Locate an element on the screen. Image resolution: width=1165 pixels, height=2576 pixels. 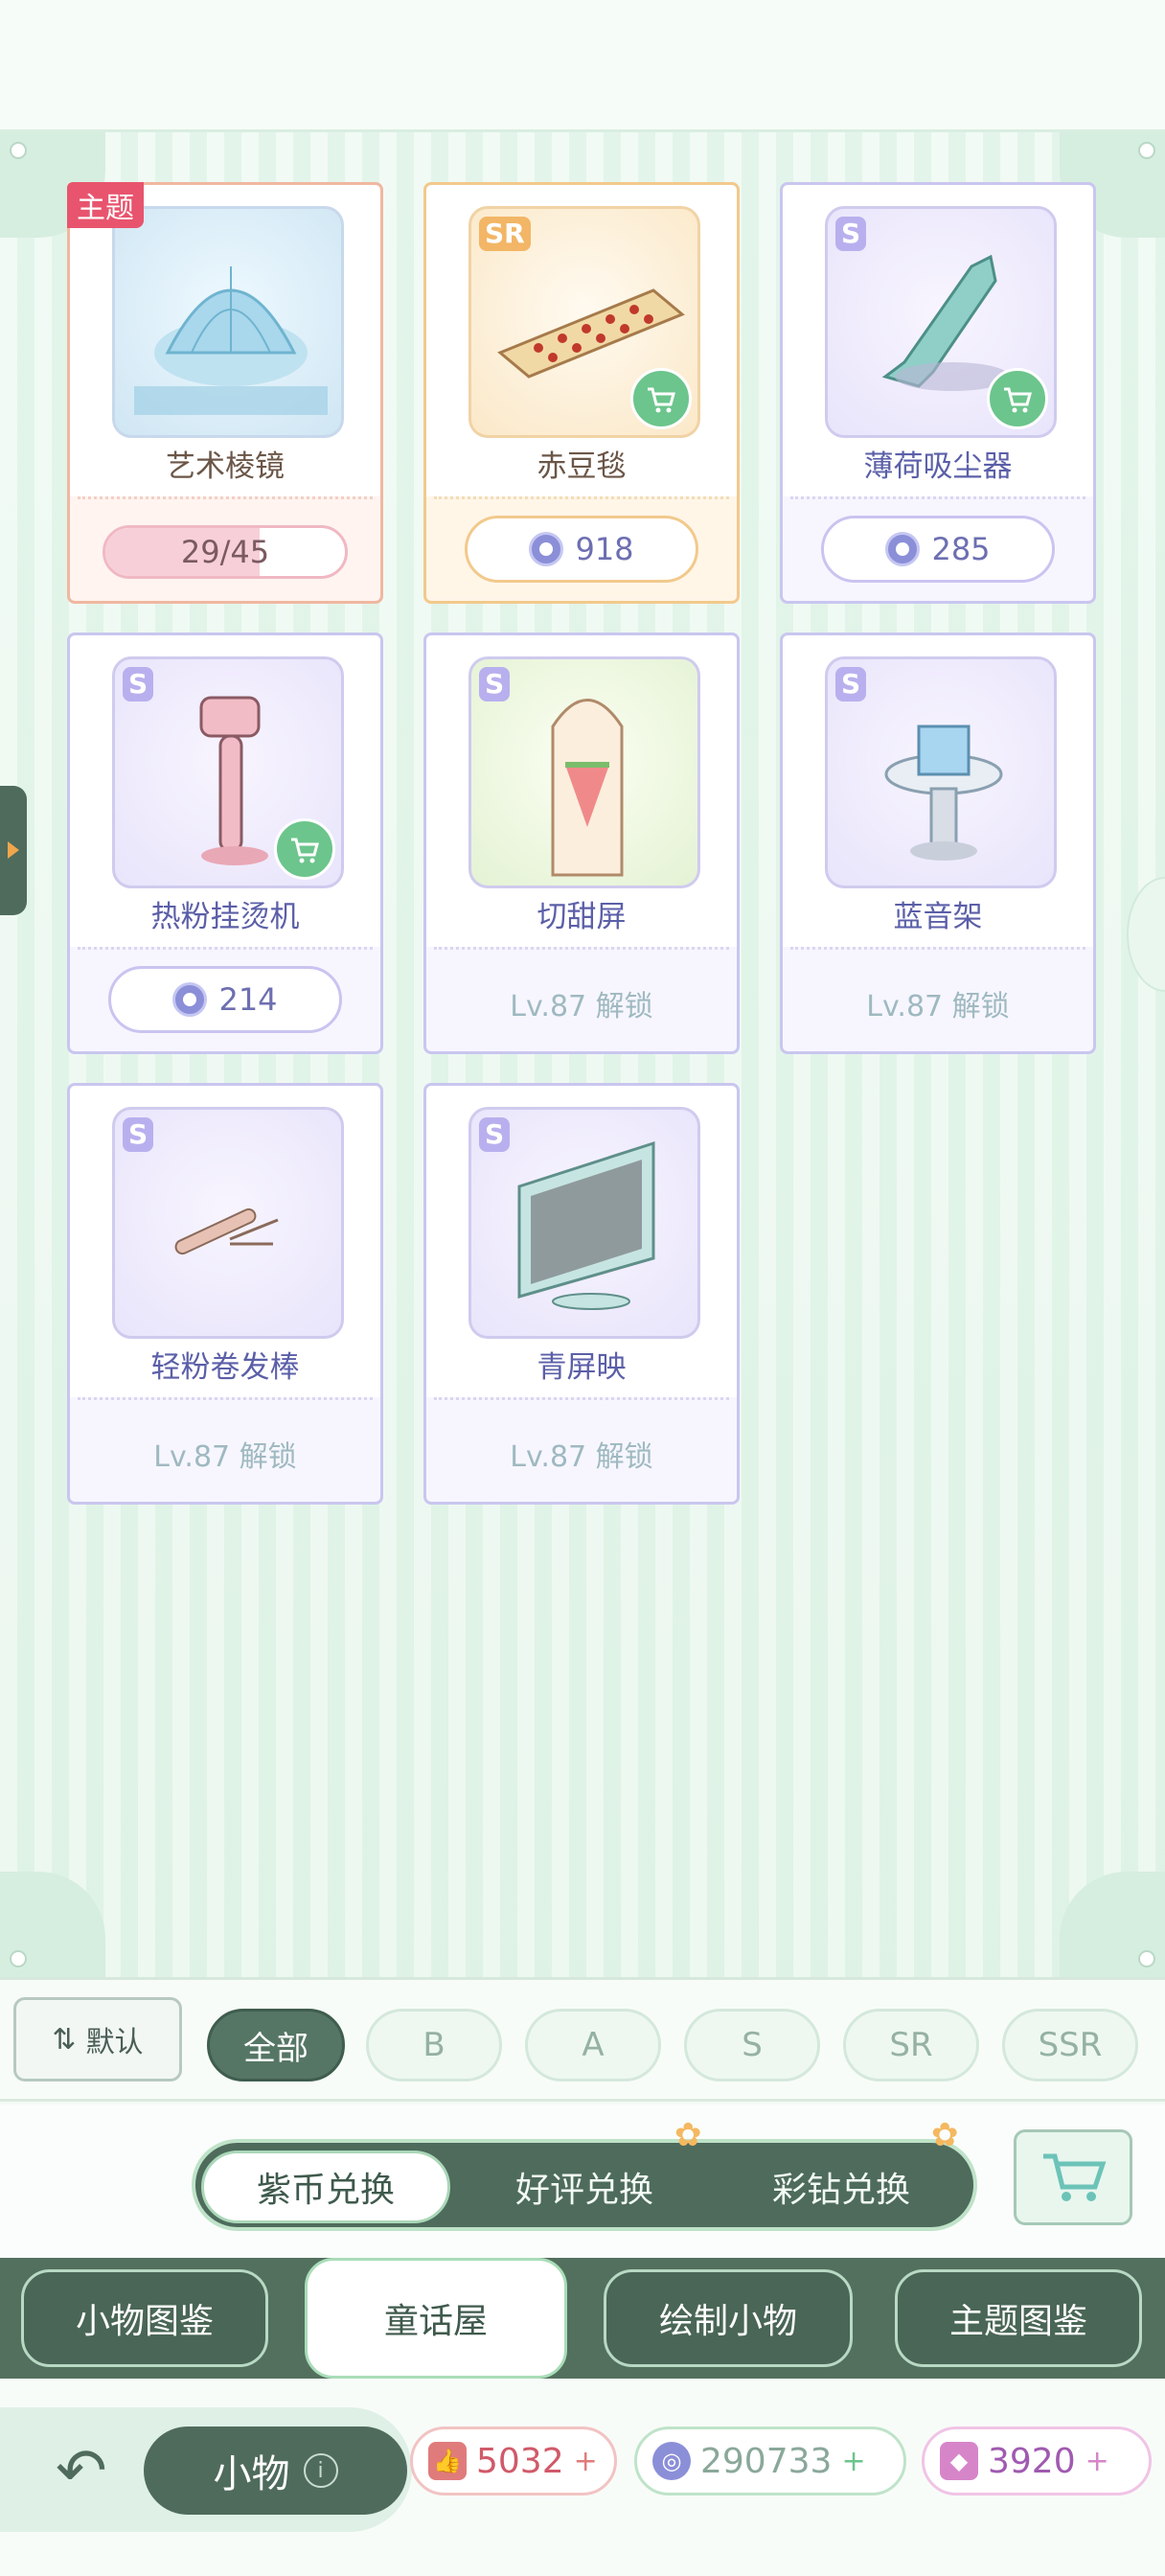
item-card-red-bean-rug: SR 赤豆毯 918 is located at coordinates (581, 393).